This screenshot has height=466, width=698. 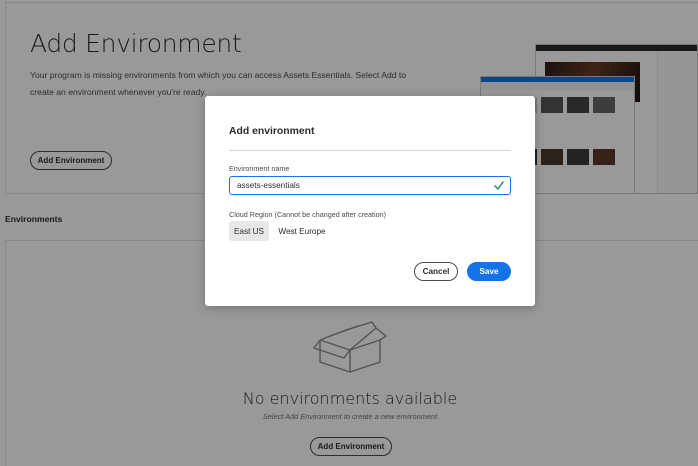 I want to click on save-button: Save, so click(x=489, y=271).